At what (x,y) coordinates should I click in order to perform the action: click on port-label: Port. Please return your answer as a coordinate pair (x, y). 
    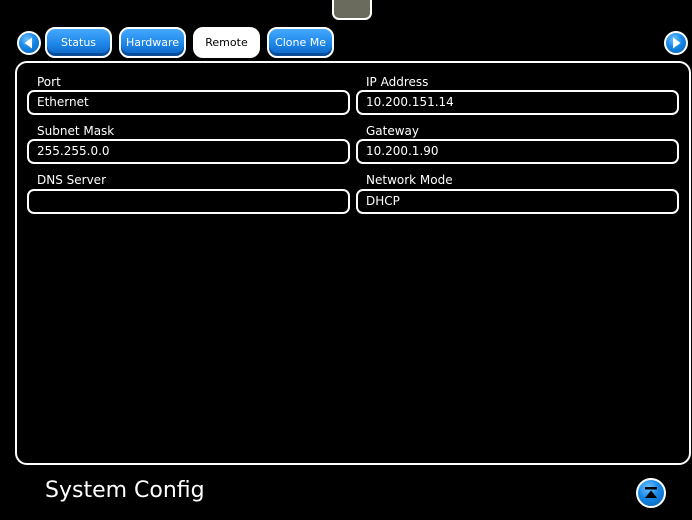
    Looking at the image, I should click on (49, 82).